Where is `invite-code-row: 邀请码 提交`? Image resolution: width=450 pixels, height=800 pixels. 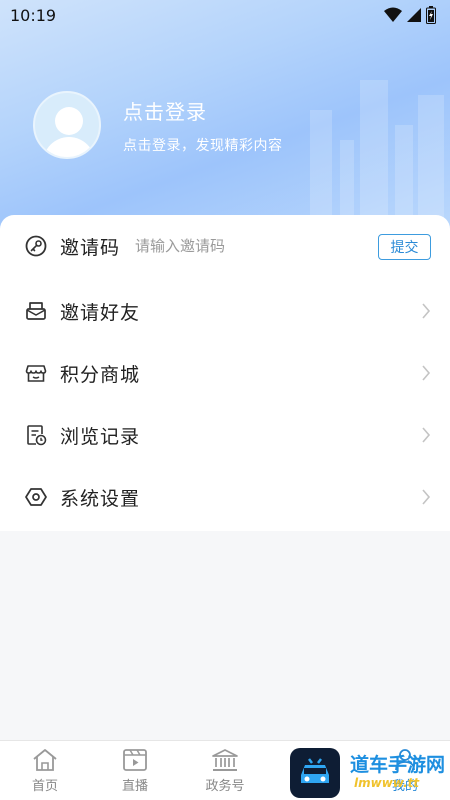 invite-code-row: 邀请码 提交 is located at coordinates (225, 246).